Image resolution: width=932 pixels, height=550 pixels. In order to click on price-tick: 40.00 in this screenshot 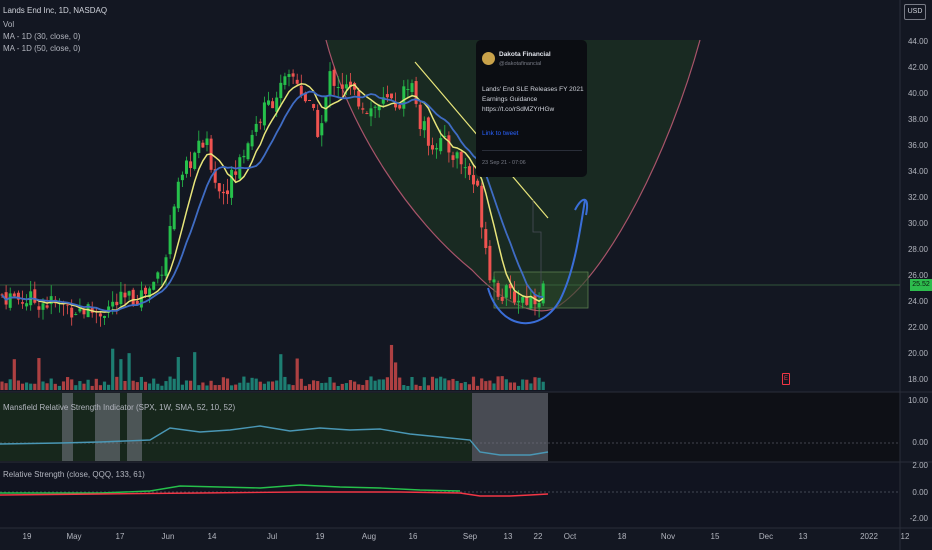, I will do `click(917, 93)`.